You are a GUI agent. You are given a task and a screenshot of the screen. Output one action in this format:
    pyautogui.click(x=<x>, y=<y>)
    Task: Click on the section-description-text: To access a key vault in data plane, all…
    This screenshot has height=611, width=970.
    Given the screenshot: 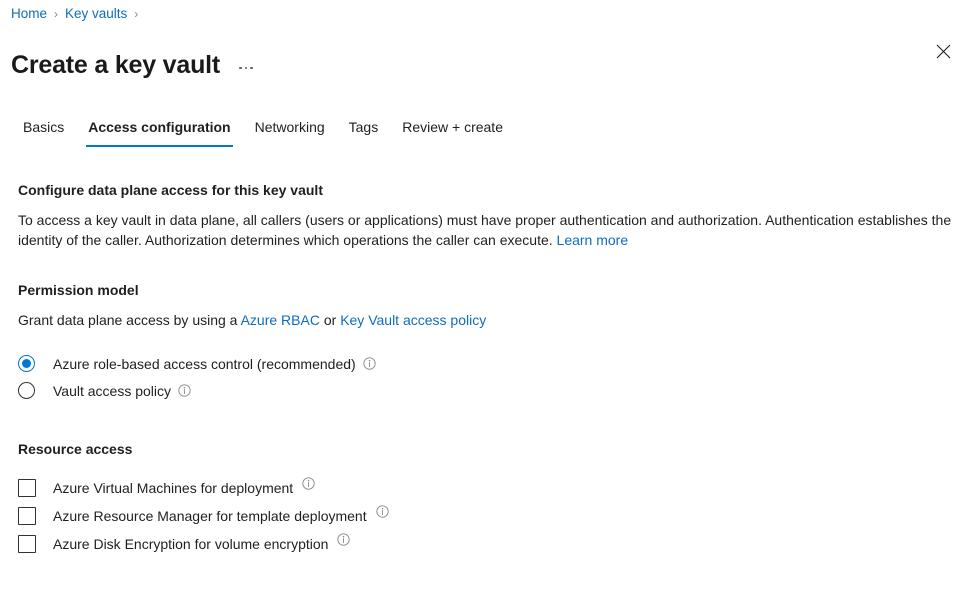 What is the action you would take?
    pyautogui.click(x=485, y=230)
    